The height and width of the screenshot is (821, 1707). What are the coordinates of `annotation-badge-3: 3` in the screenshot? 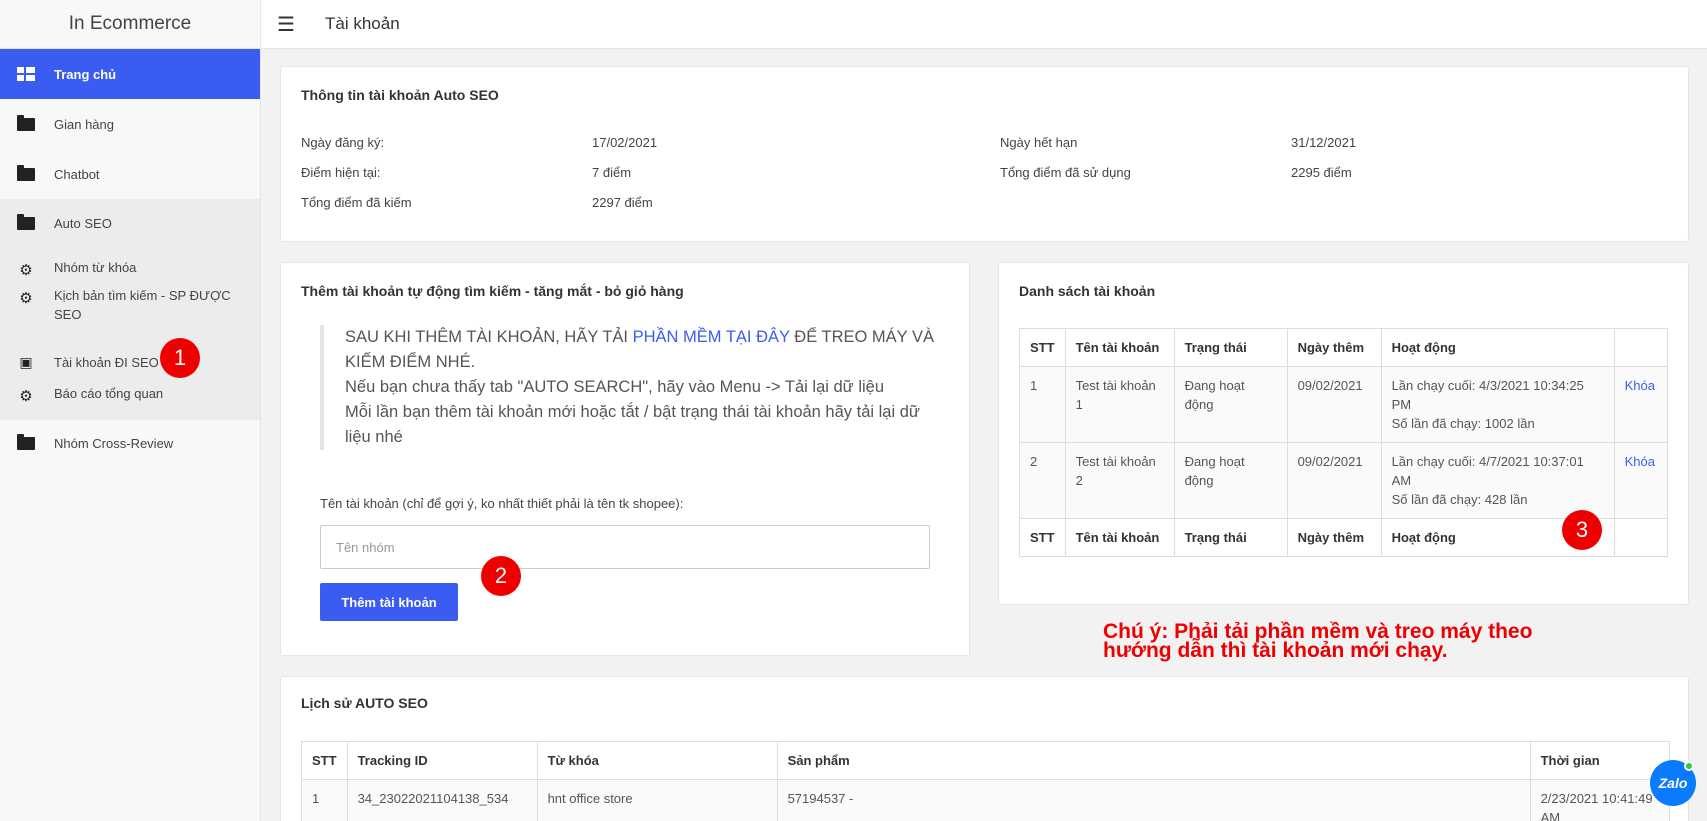 It's located at (1582, 530).